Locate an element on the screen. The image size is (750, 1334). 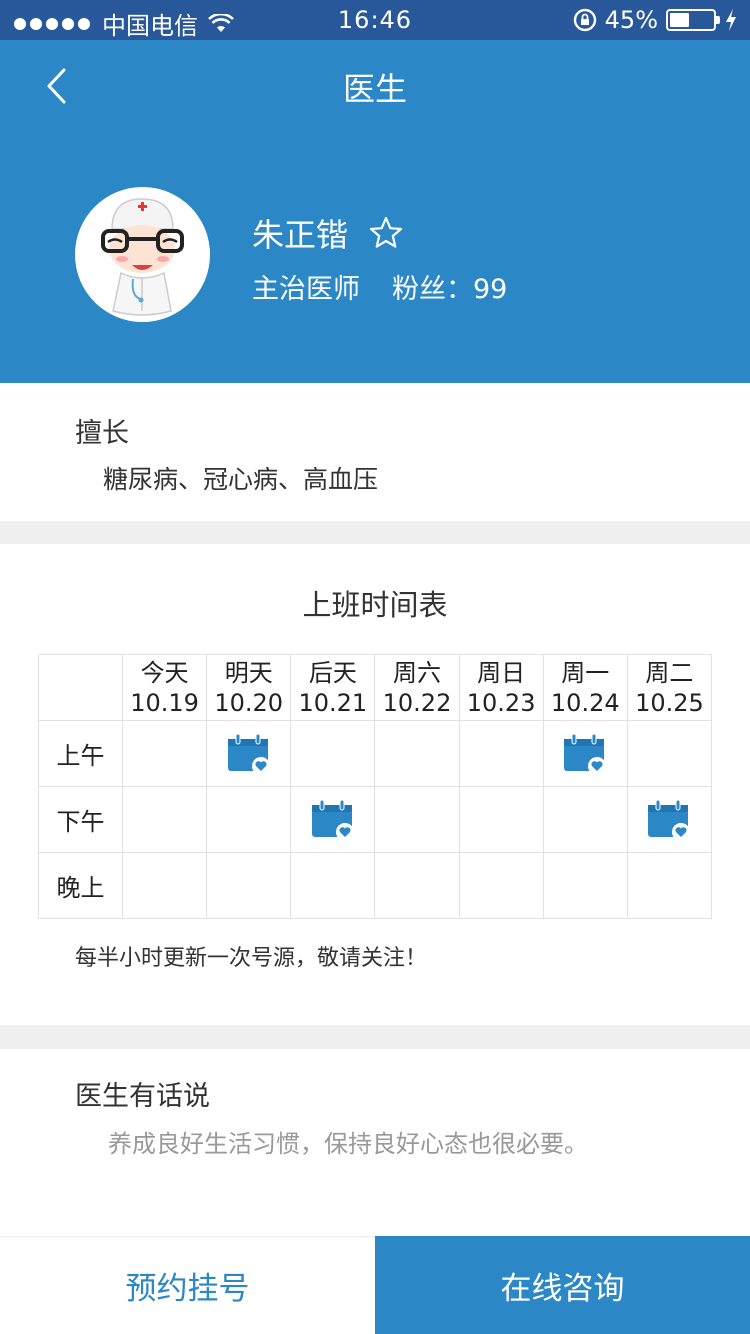
battery-percent: 45% is located at coordinates (631, 20).